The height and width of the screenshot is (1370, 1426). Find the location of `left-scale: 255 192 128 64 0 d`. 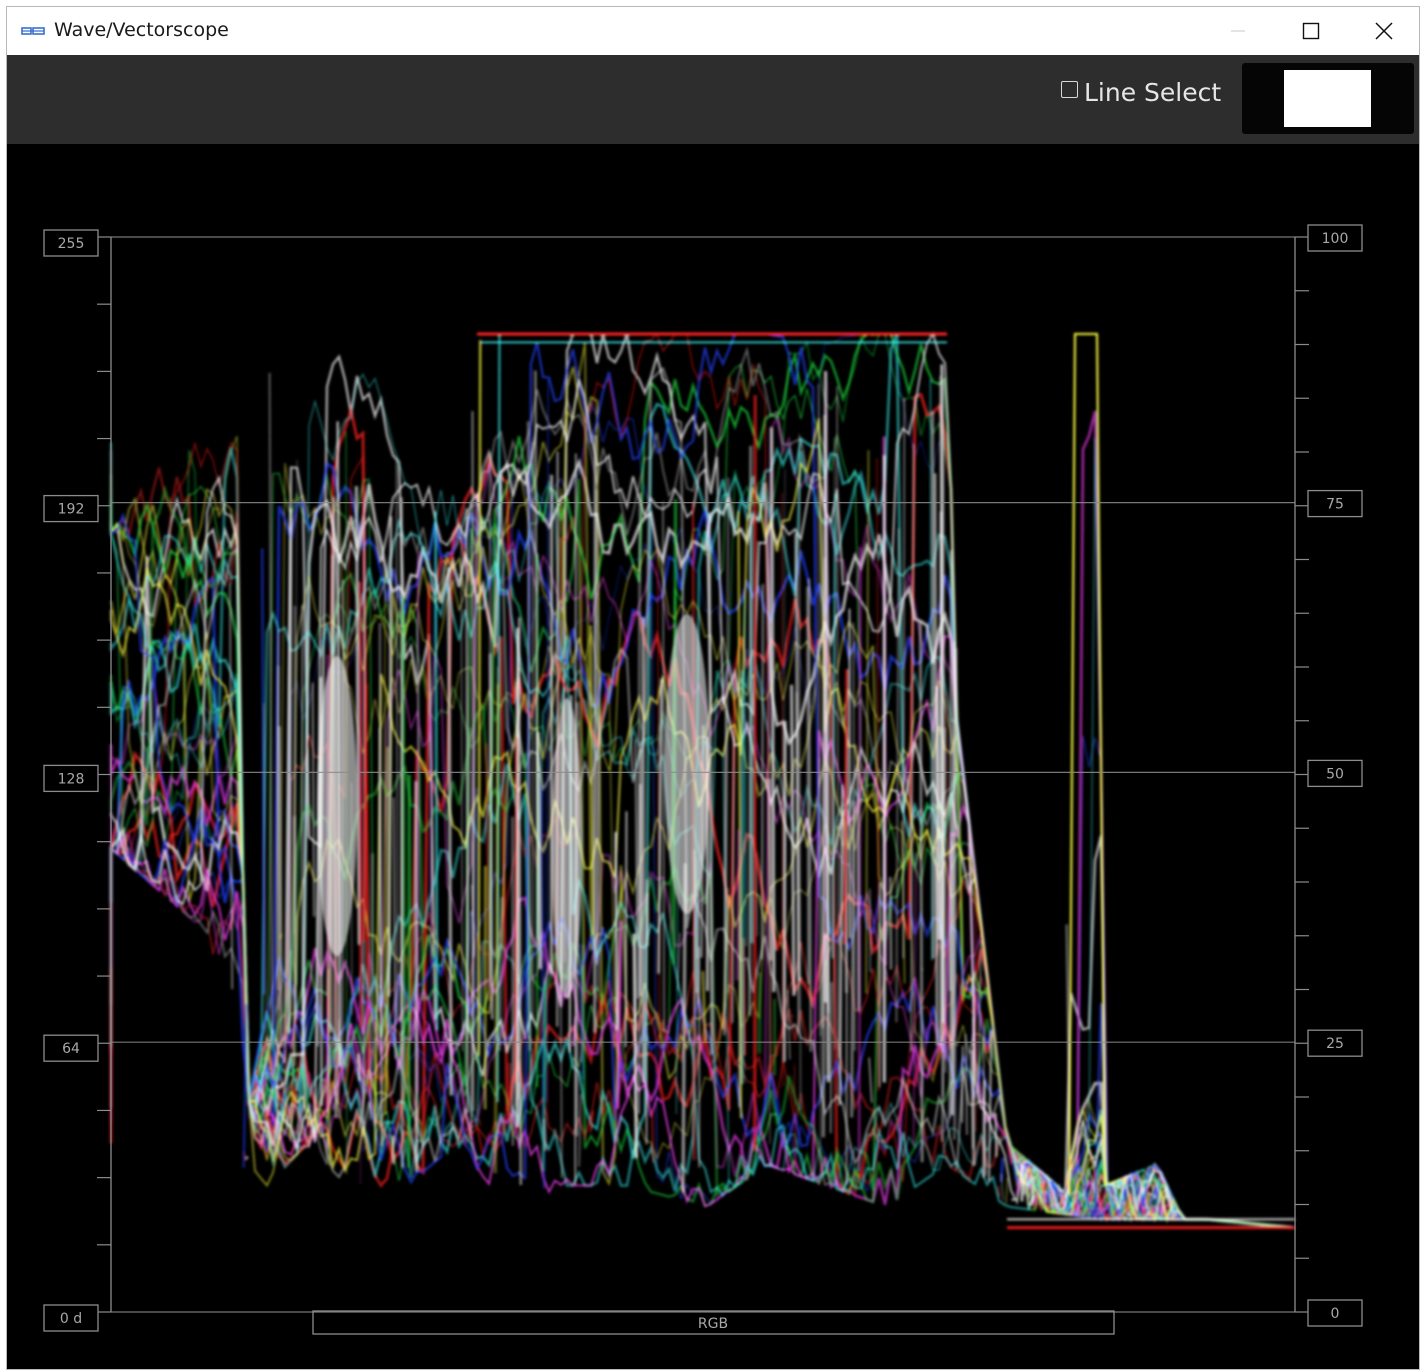

left-scale: 255 192 128 64 0 d is located at coordinates (71, 780).